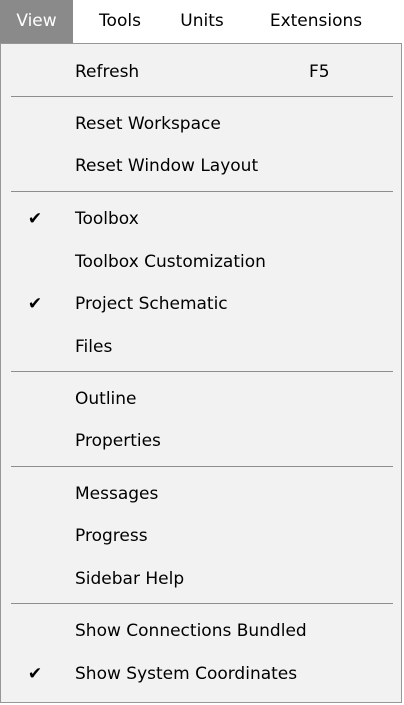  What do you see at coordinates (319, 72) in the screenshot?
I see `menu-item-shortcut: F5` at bounding box center [319, 72].